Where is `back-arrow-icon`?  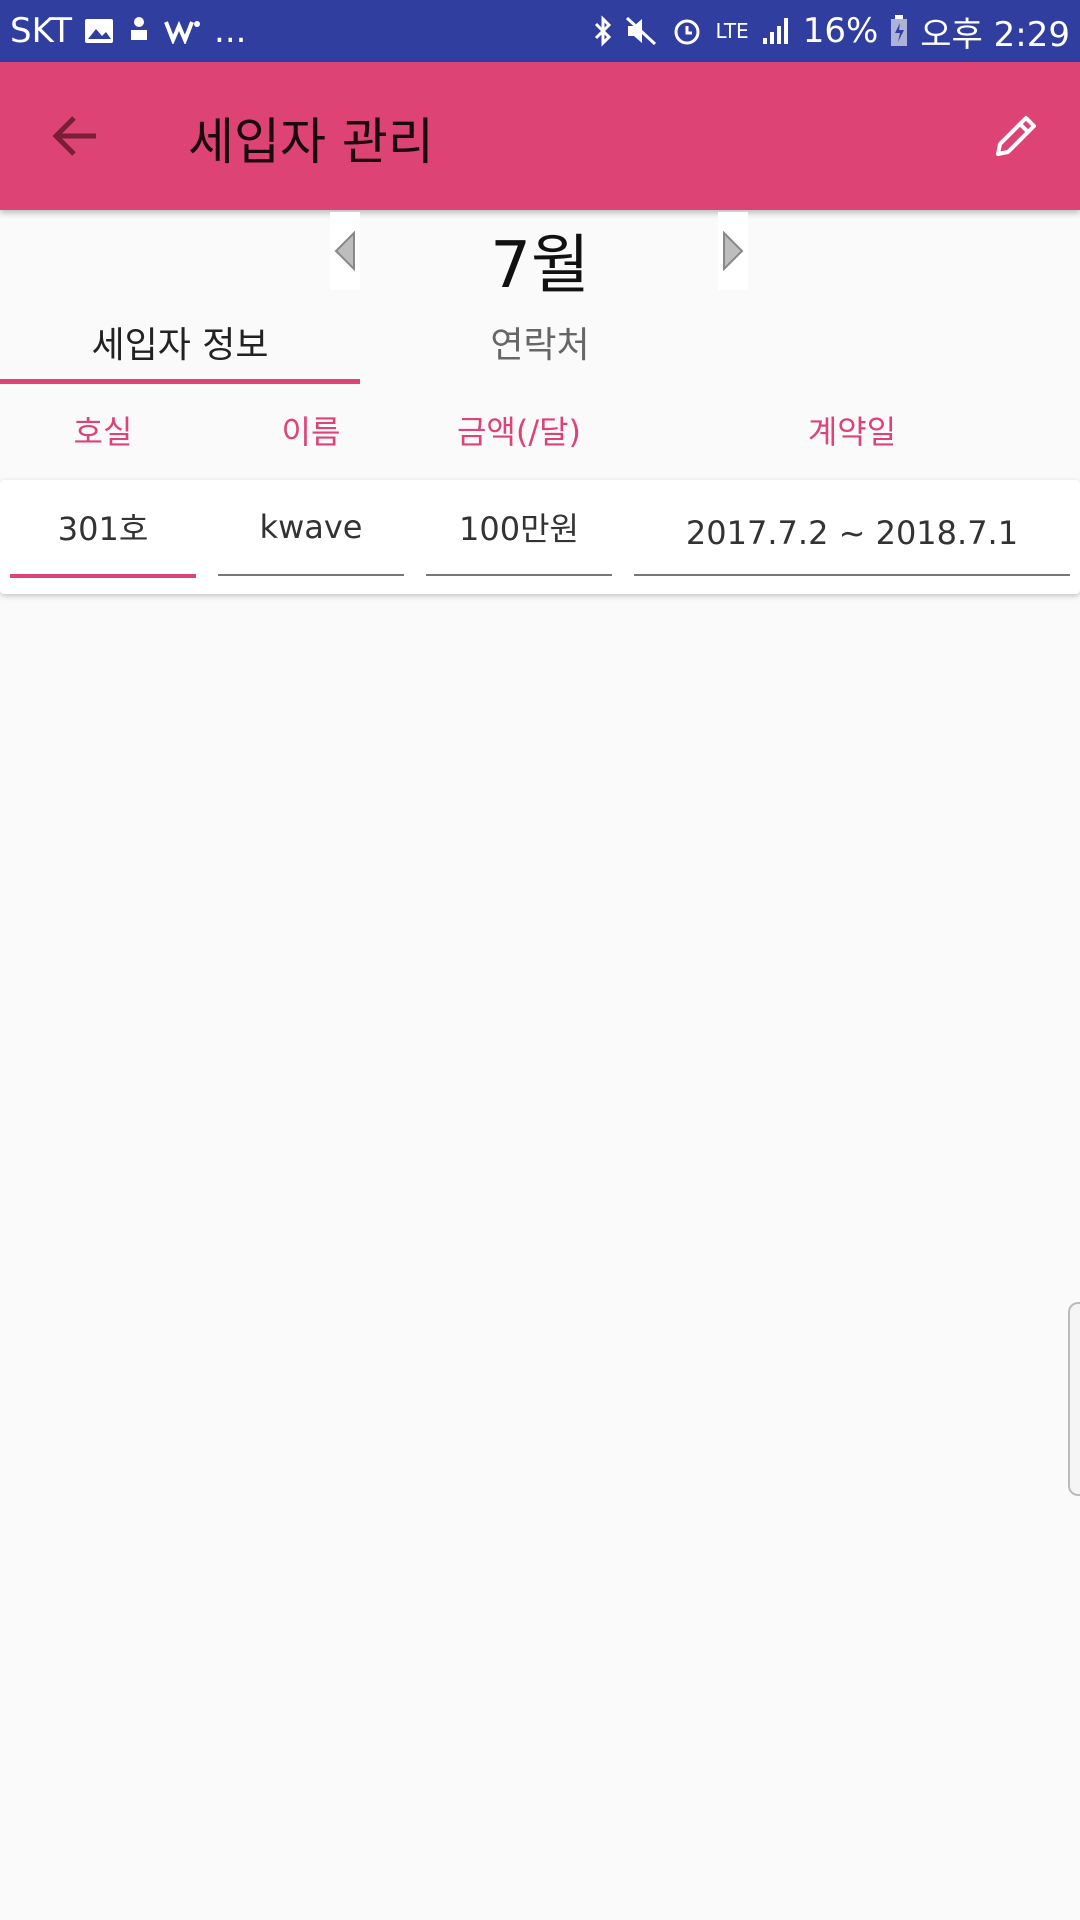
back-arrow-icon is located at coordinates (74, 136).